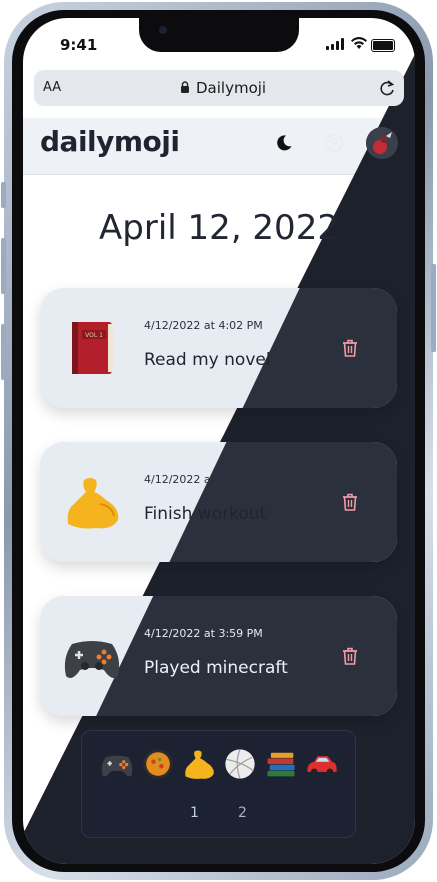 The height and width of the screenshot is (882, 437). What do you see at coordinates (322, 764) in the screenshot?
I see `red-car-emoji` at bounding box center [322, 764].